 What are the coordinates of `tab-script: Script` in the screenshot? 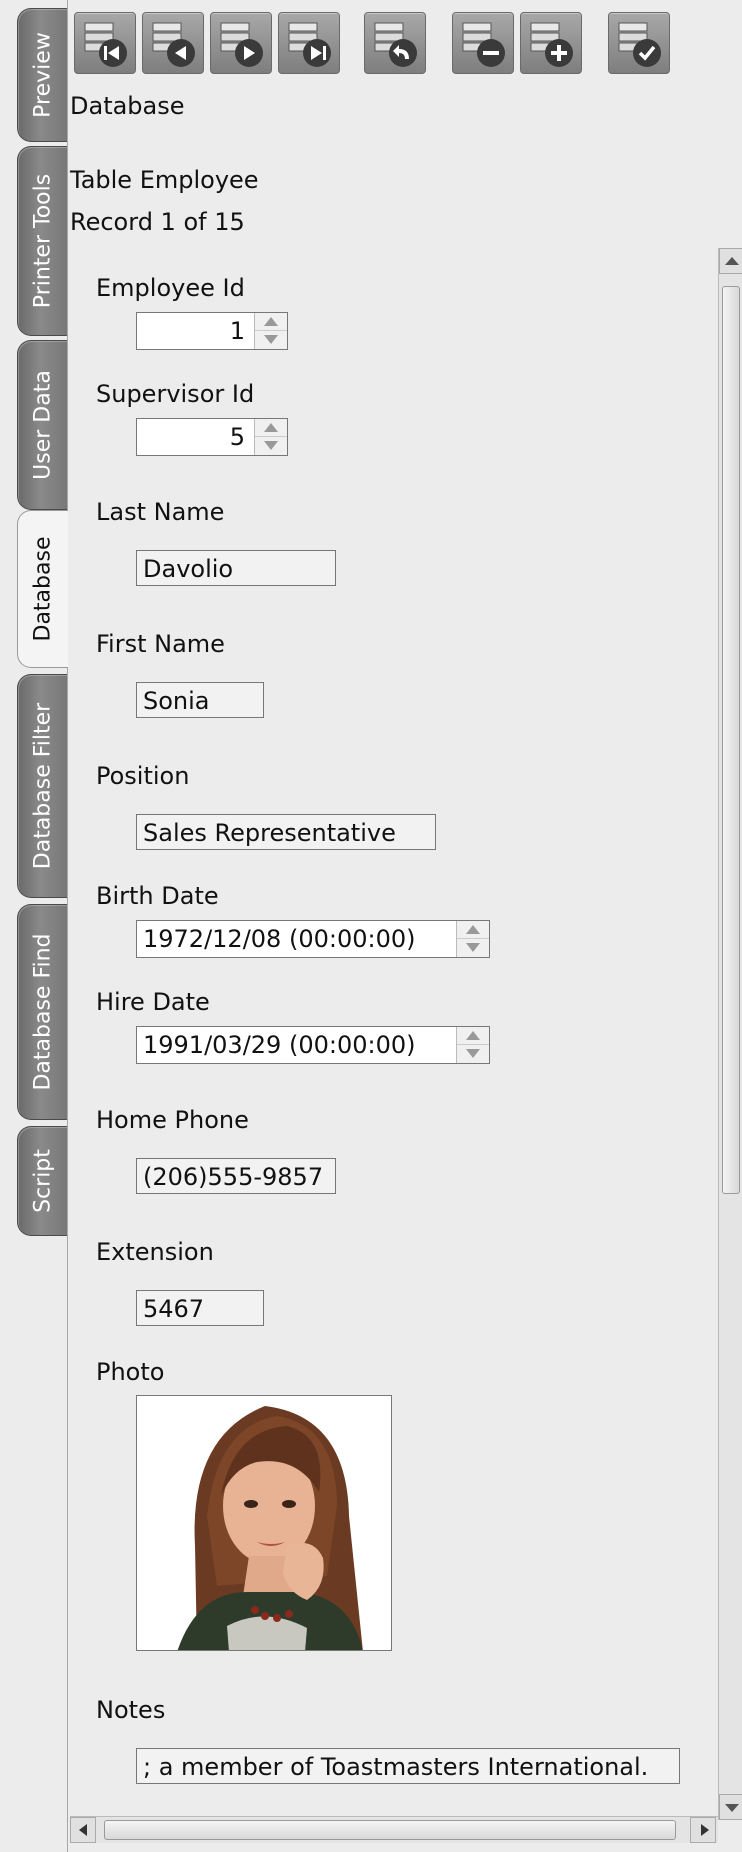 It's located at (42, 1181).